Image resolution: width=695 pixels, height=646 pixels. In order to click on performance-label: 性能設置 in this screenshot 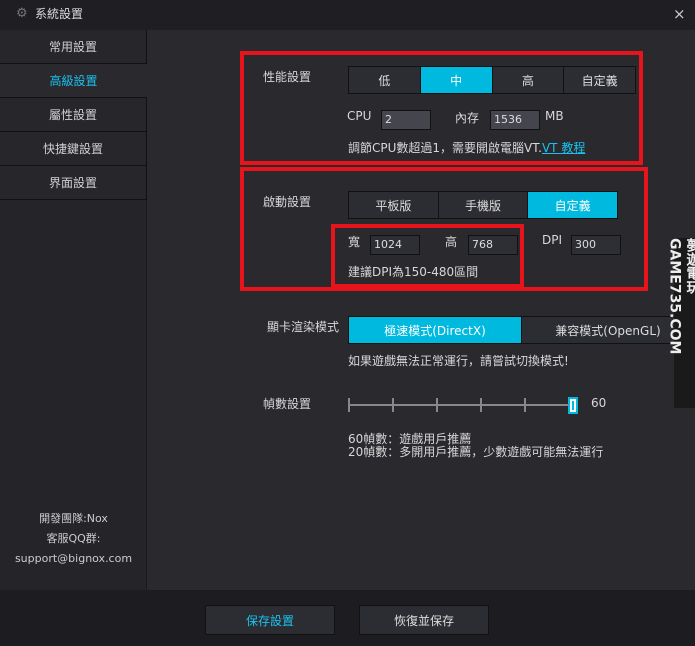, I will do `click(287, 77)`.